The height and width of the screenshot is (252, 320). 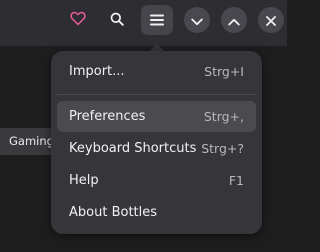 I want to click on minimize-button, so click(x=197, y=20).